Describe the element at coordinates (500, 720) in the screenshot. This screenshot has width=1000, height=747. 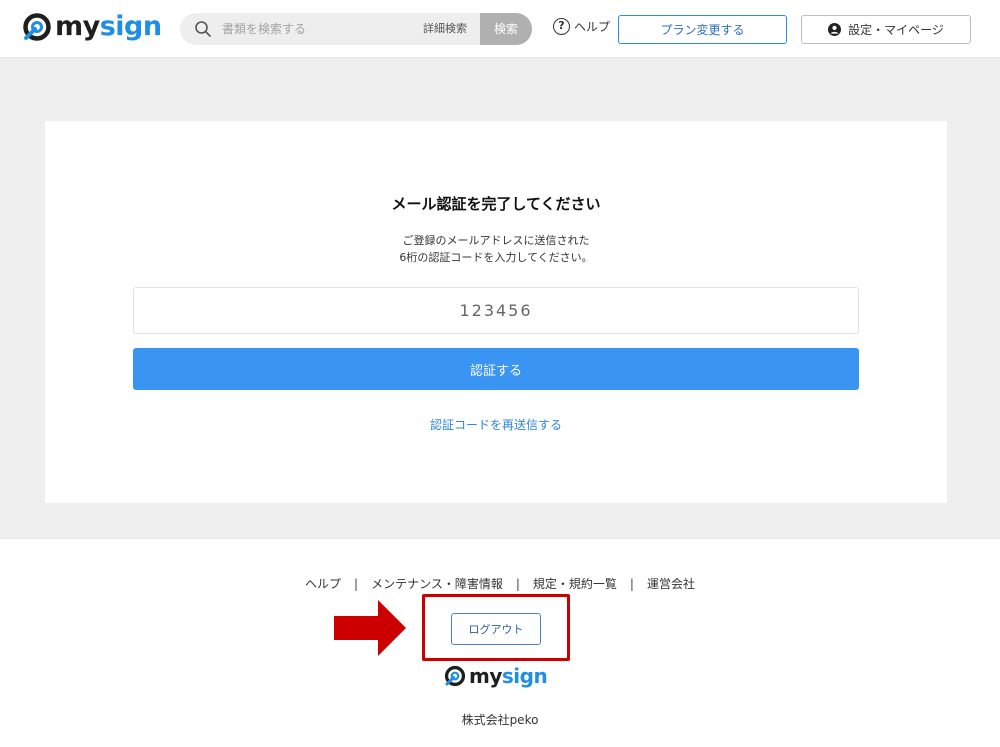
I see `company-name: 株式会社peko` at that location.